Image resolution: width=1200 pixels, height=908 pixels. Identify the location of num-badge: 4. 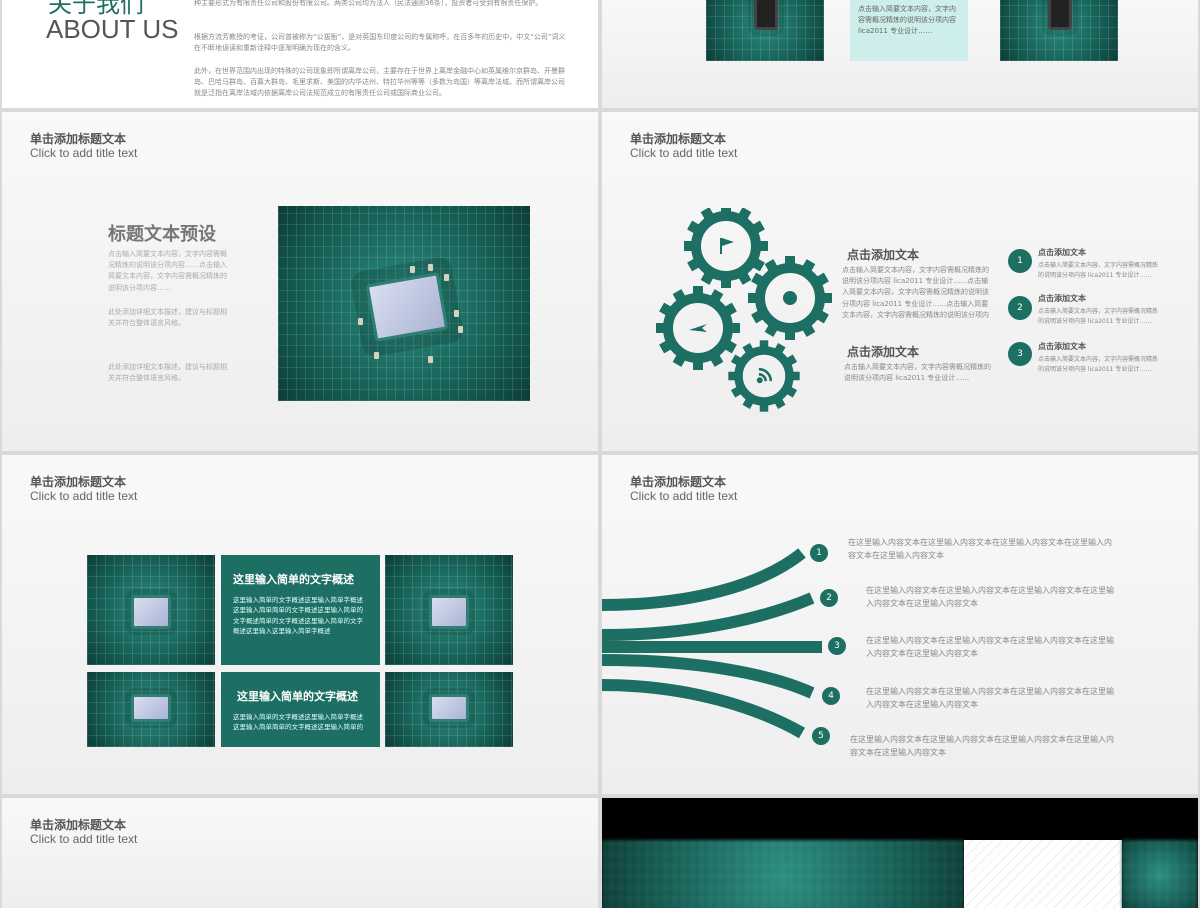
(831, 696).